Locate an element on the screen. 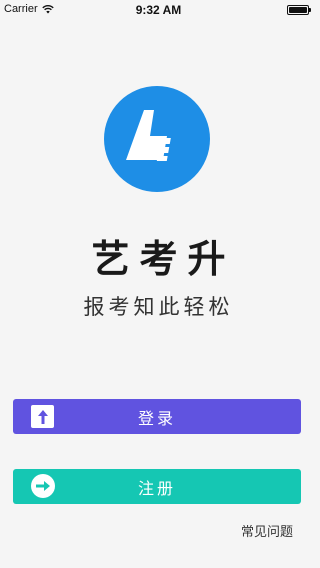  upload-arrow-icon is located at coordinates (42, 416).